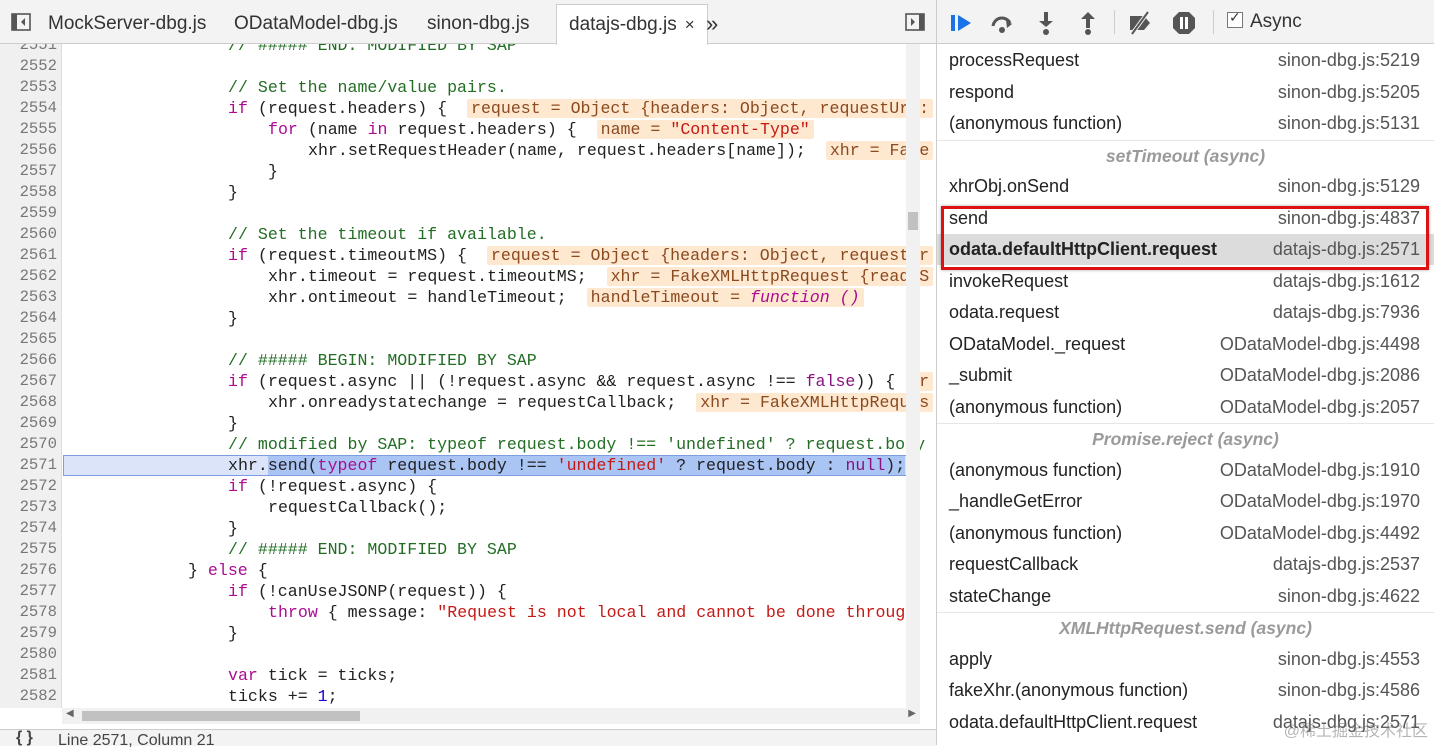 The image size is (1434, 752). What do you see at coordinates (1349, 92) in the screenshot?
I see `call-frame-location: sinon-dbg.js:5205` at bounding box center [1349, 92].